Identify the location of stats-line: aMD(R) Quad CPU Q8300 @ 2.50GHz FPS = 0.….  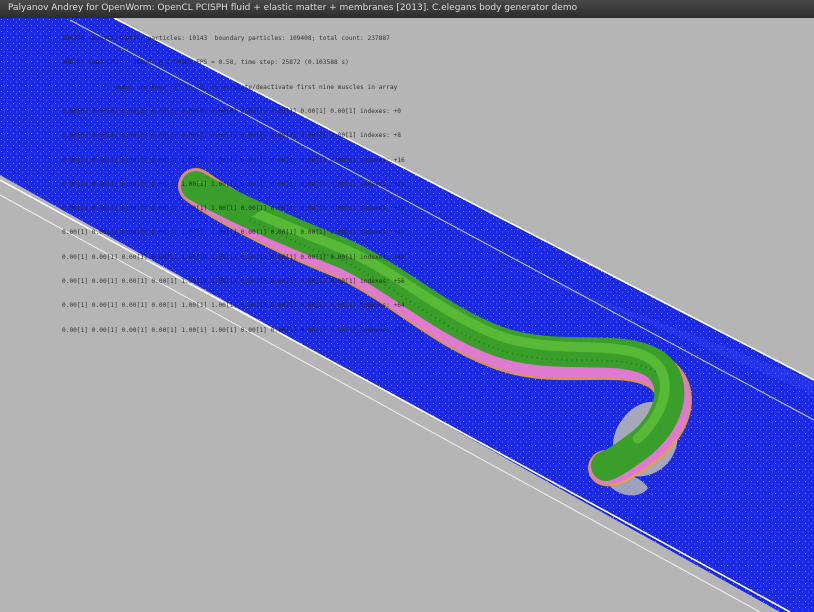
(205, 63).